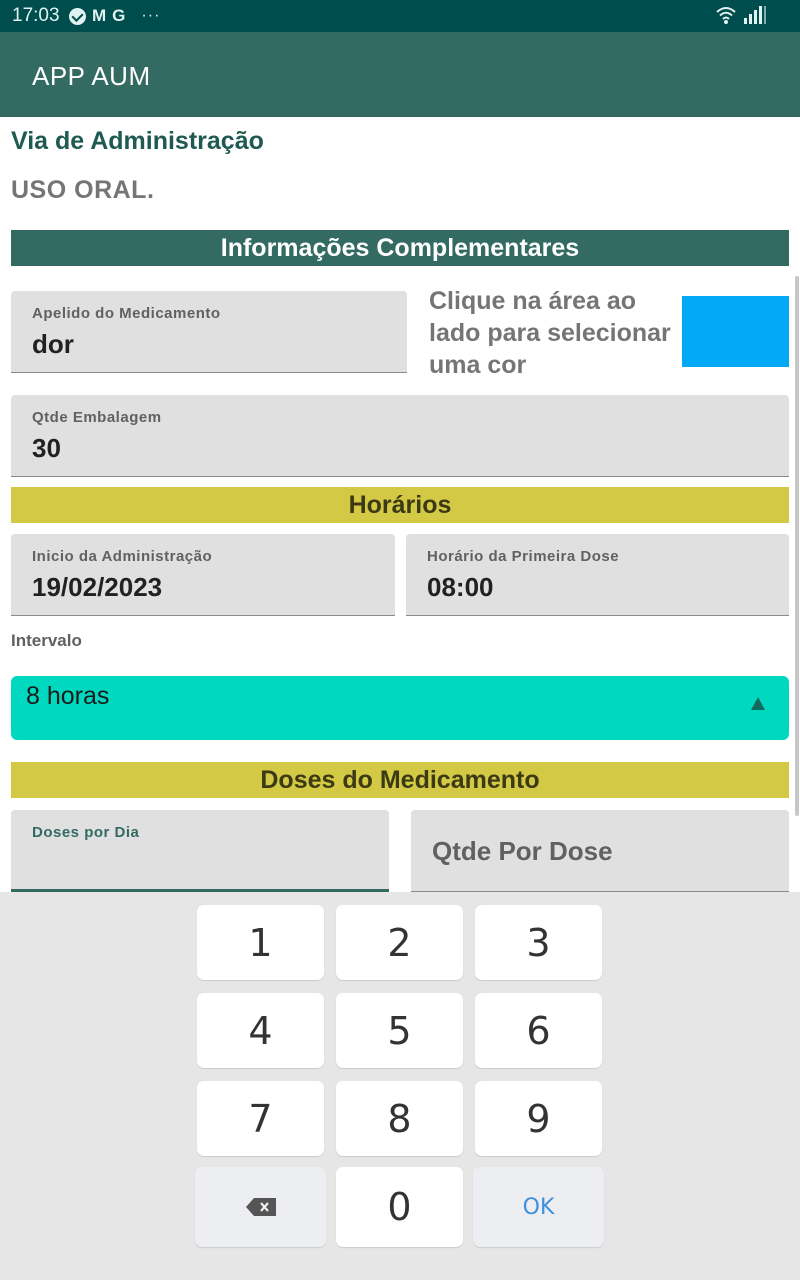 Image resolution: width=800 pixels, height=1280 pixels. What do you see at coordinates (203, 575) in the screenshot?
I see `start-date-field: Inicio da Administração 19/02/2023` at bounding box center [203, 575].